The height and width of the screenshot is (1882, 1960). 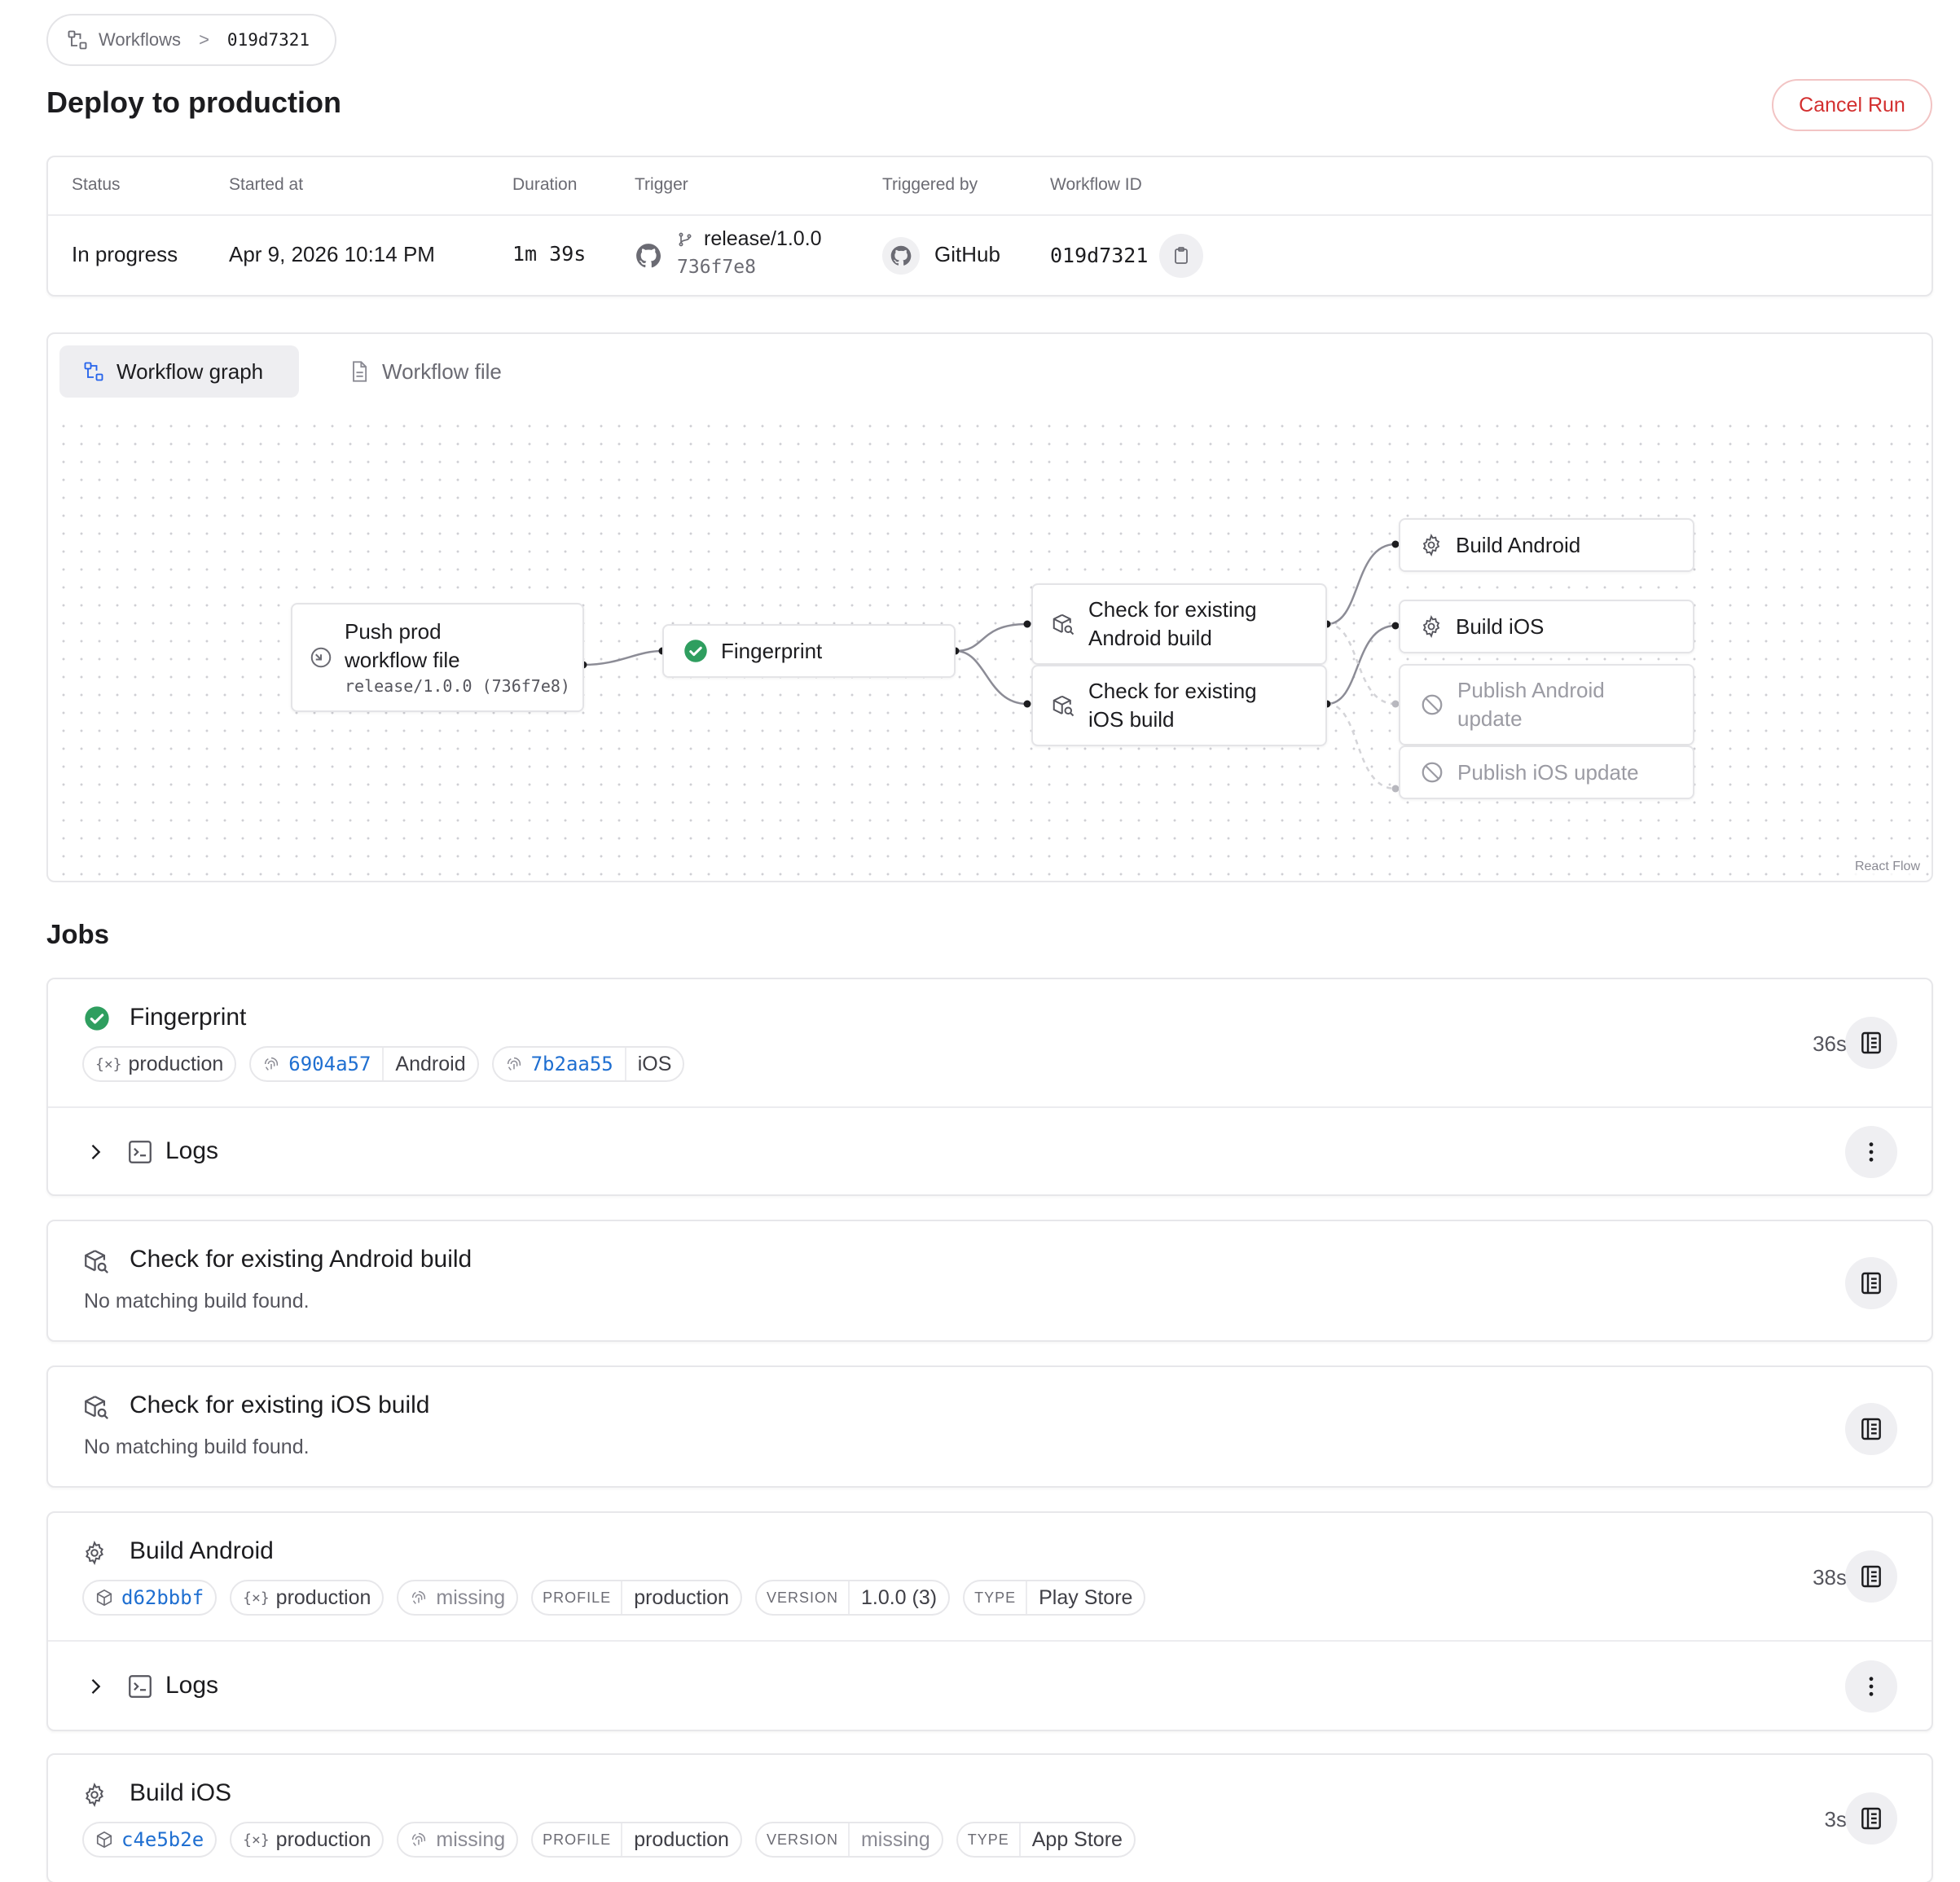 What do you see at coordinates (202, 1550) in the screenshot?
I see `job-title: Build Android` at bounding box center [202, 1550].